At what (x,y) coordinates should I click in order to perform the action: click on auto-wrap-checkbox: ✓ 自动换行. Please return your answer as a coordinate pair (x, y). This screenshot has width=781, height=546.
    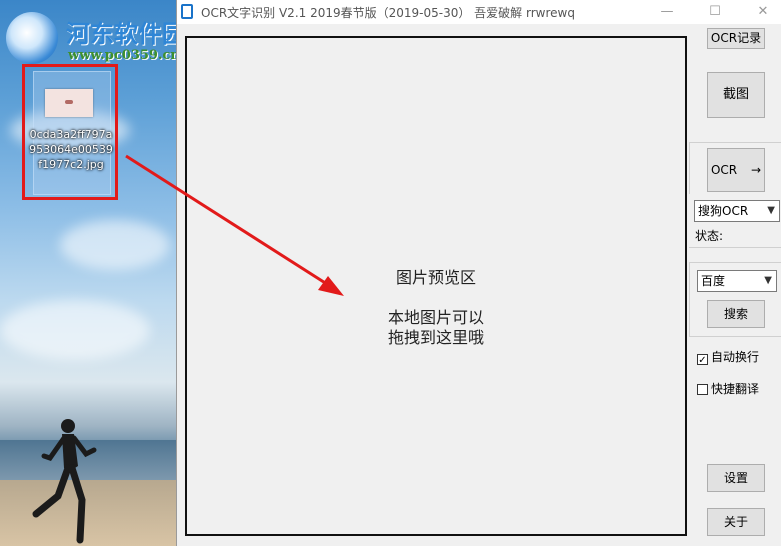
    Looking at the image, I should click on (728, 357).